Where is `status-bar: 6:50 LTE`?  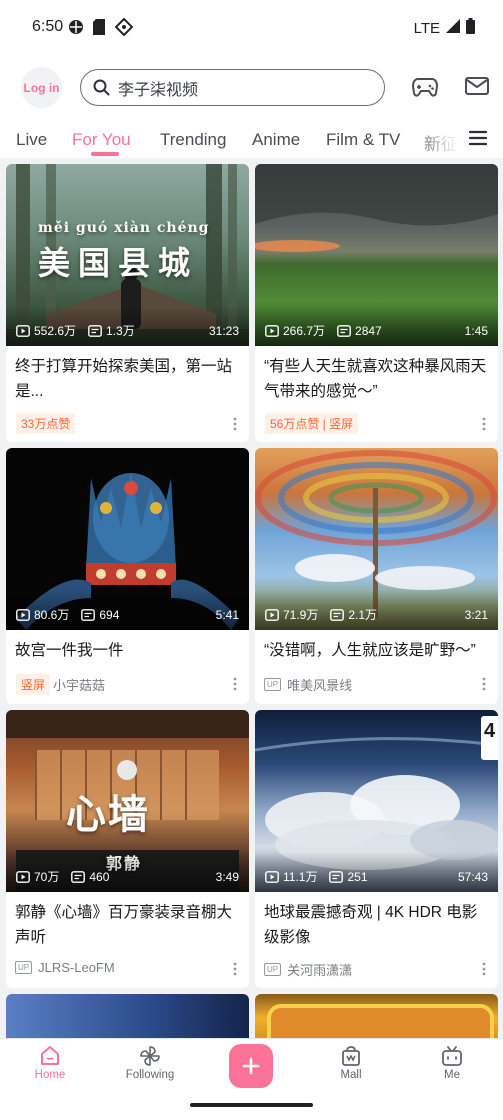
status-bar: 6:50 LTE is located at coordinates (251, 28).